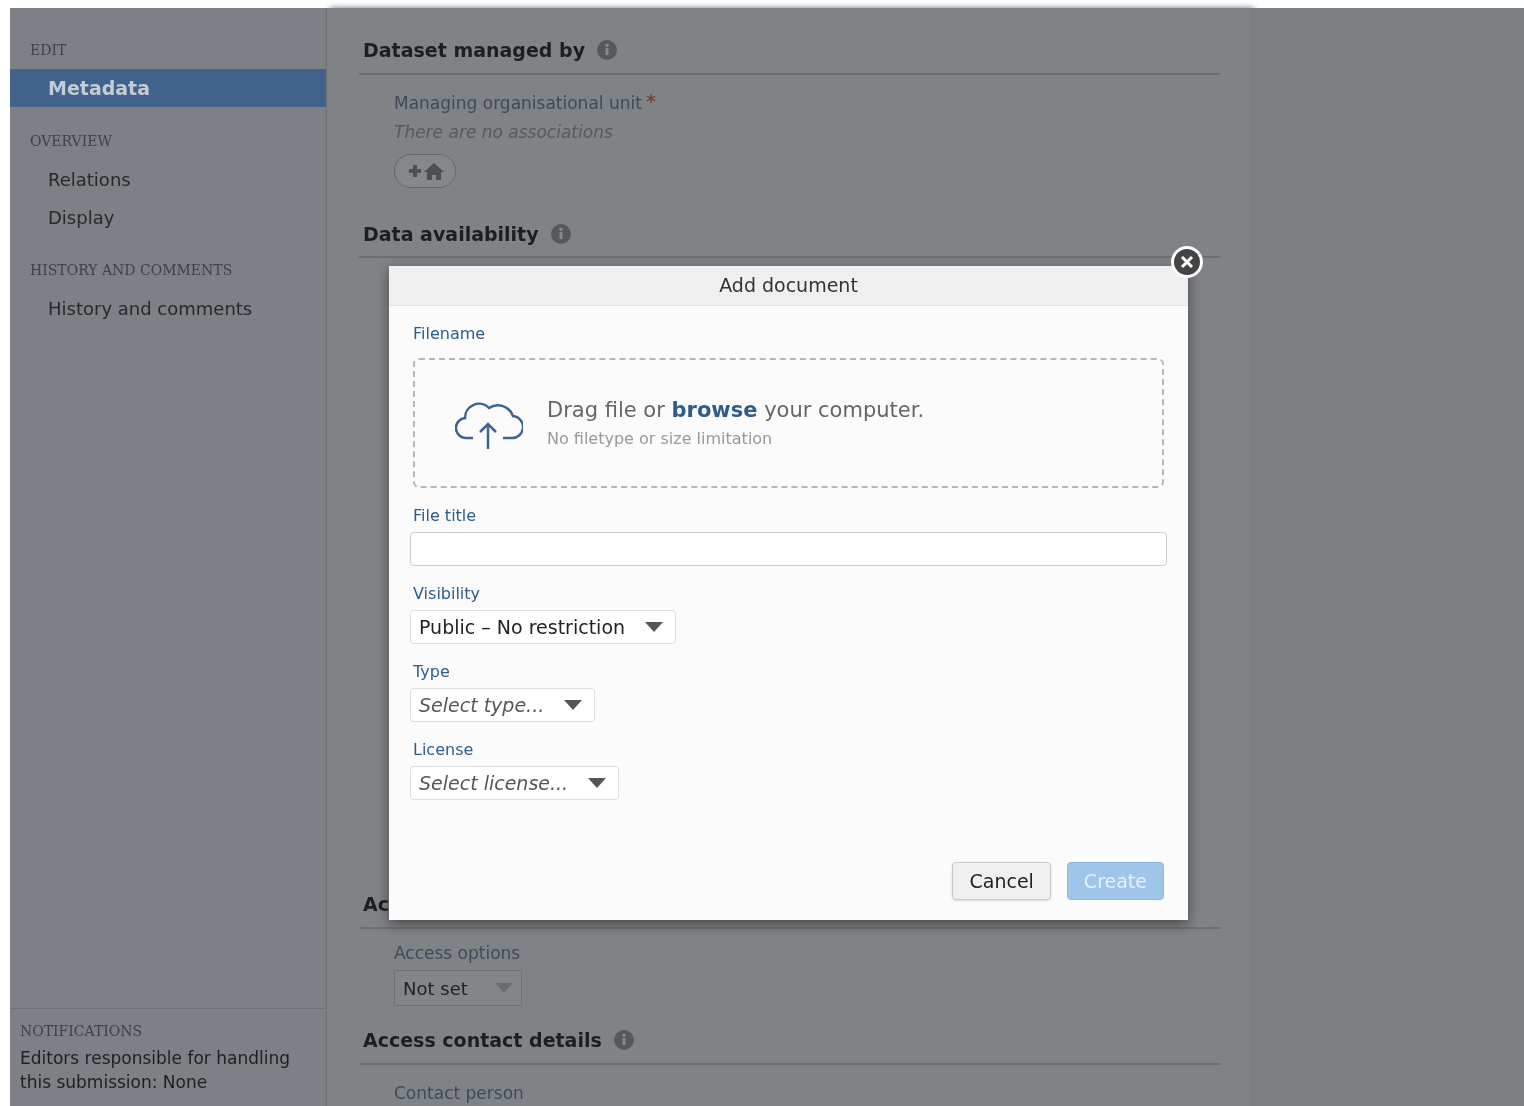 The height and width of the screenshot is (1106, 1524). Describe the element at coordinates (447, 594) in the screenshot. I see `field-label: Visibility` at that location.